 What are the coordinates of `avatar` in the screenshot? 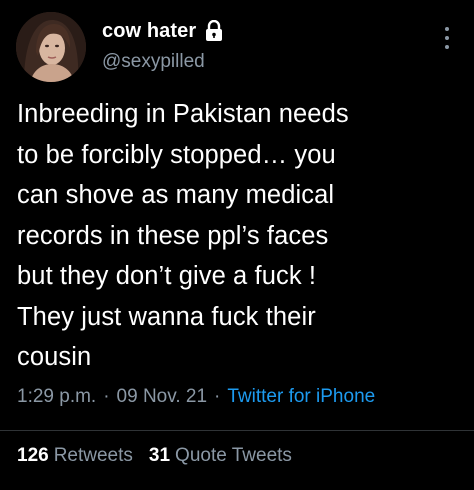 It's located at (51, 47).